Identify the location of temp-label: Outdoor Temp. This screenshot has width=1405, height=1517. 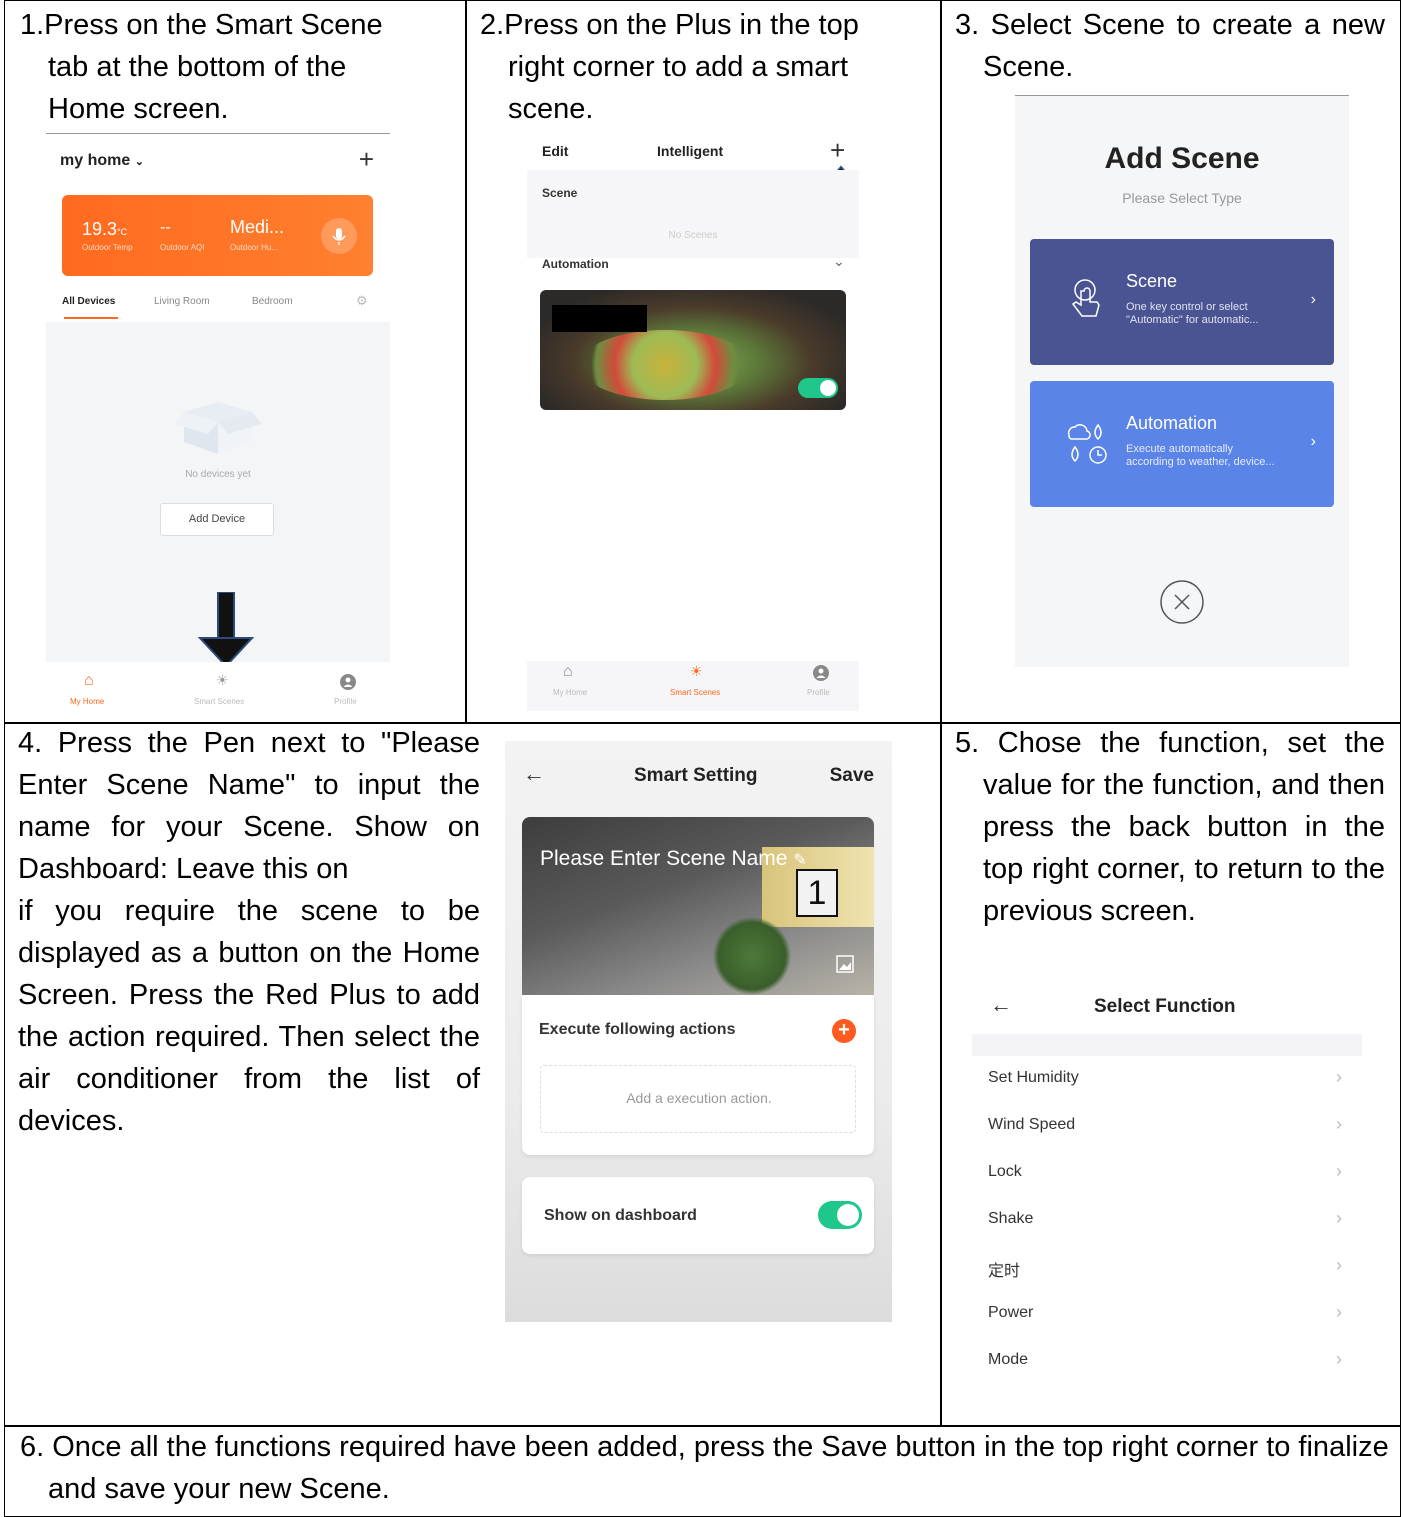
(107, 247).